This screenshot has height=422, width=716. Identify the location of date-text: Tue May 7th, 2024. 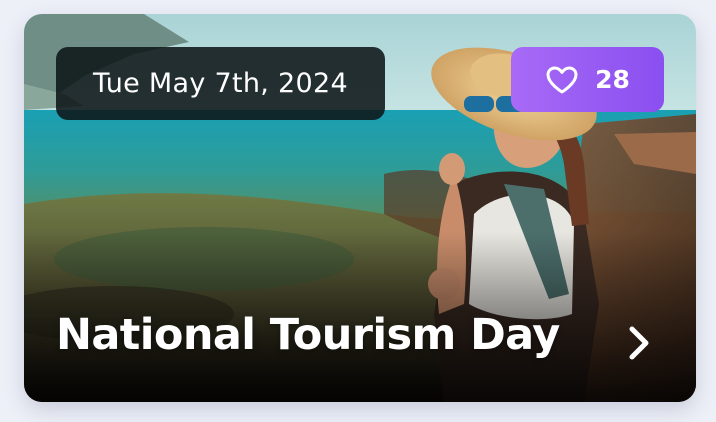
(220, 83).